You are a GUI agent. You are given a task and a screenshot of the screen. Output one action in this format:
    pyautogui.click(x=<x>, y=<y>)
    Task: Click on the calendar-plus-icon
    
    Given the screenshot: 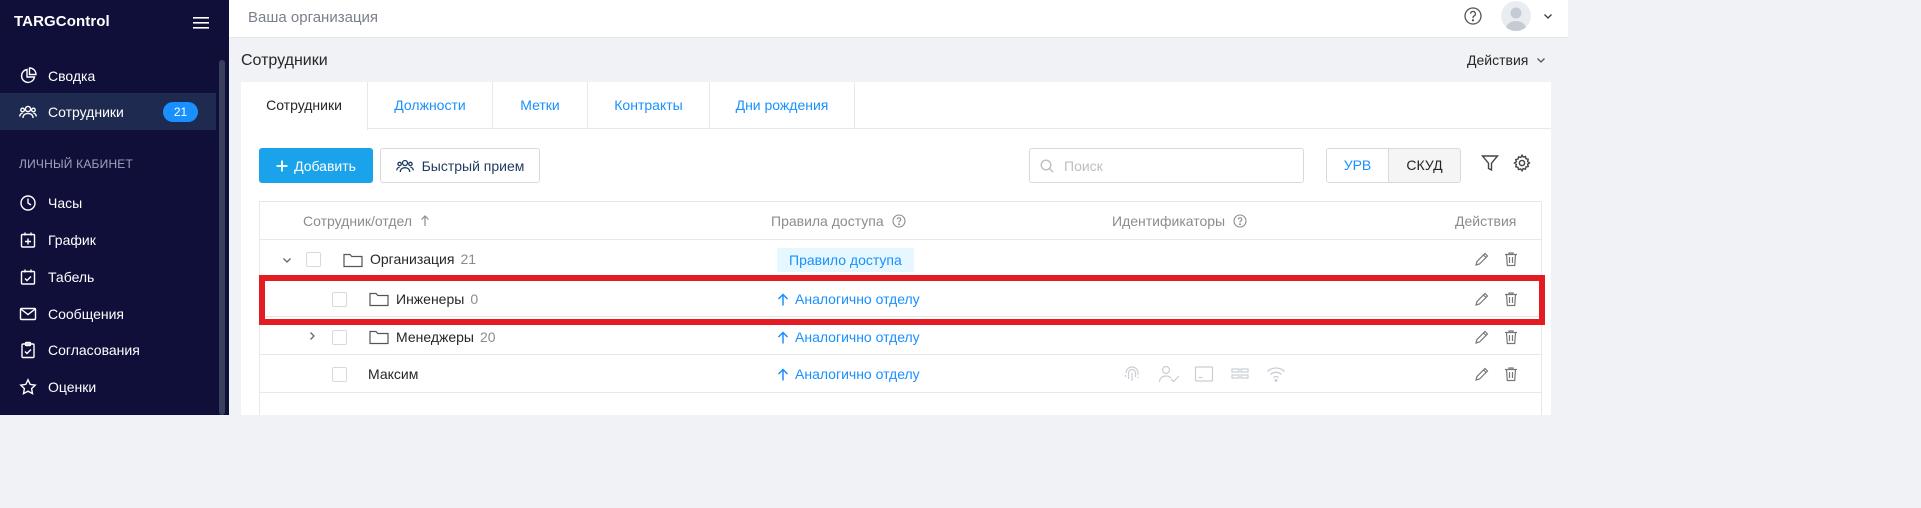 What is the action you would take?
    pyautogui.click(x=28, y=240)
    